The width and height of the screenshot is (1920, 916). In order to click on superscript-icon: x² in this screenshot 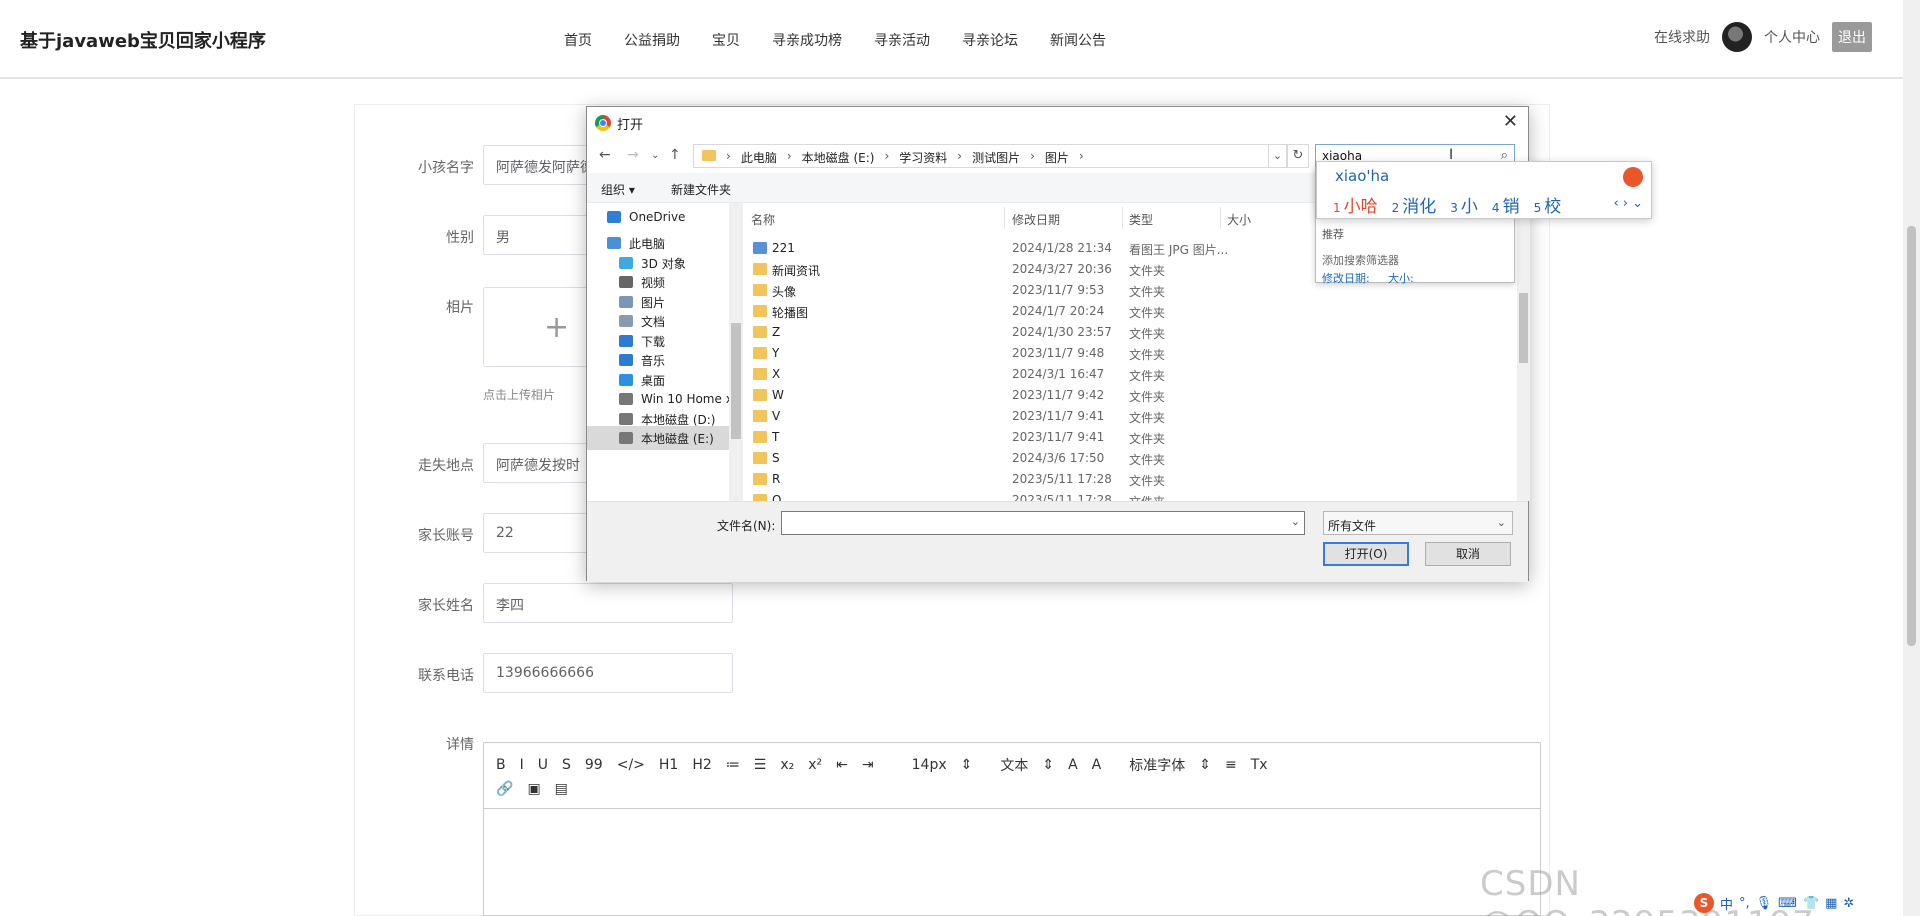, I will do `click(815, 765)`.